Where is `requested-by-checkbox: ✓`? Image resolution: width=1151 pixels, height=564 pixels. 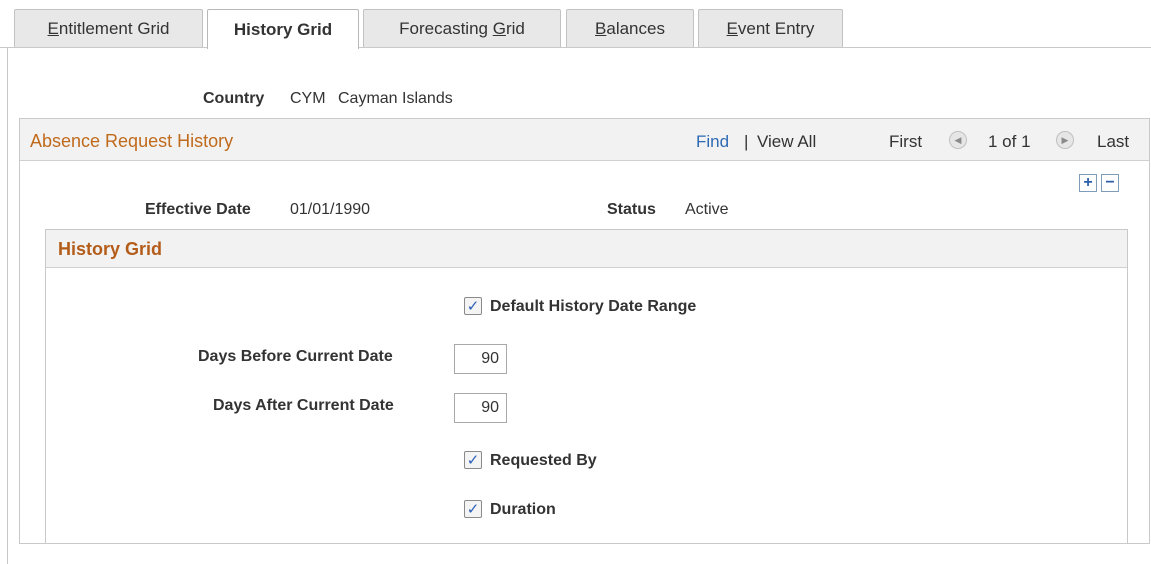 requested-by-checkbox: ✓ is located at coordinates (473, 460).